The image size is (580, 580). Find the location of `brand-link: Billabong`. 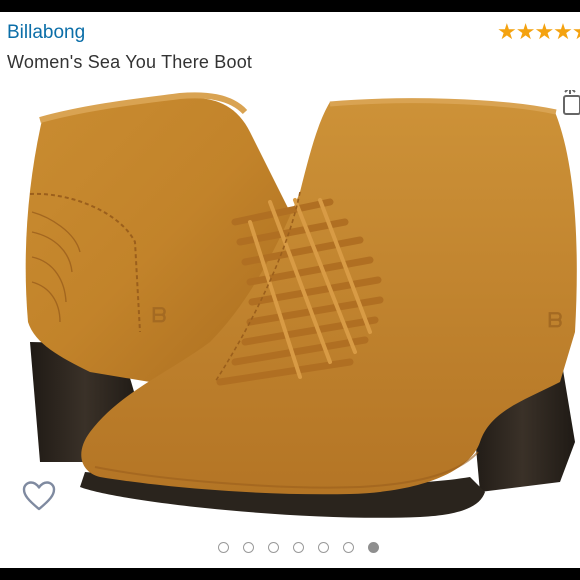

brand-link: Billabong is located at coordinates (46, 33).